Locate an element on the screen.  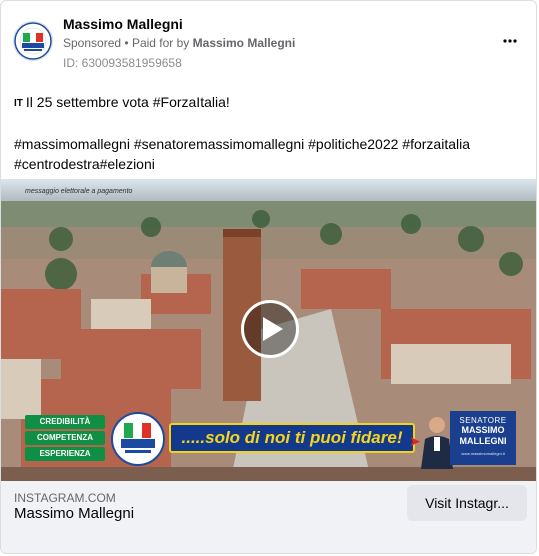
post-line-1-text: Il 25 settembre vota #ForzaItalia! is located at coordinates (127, 102).